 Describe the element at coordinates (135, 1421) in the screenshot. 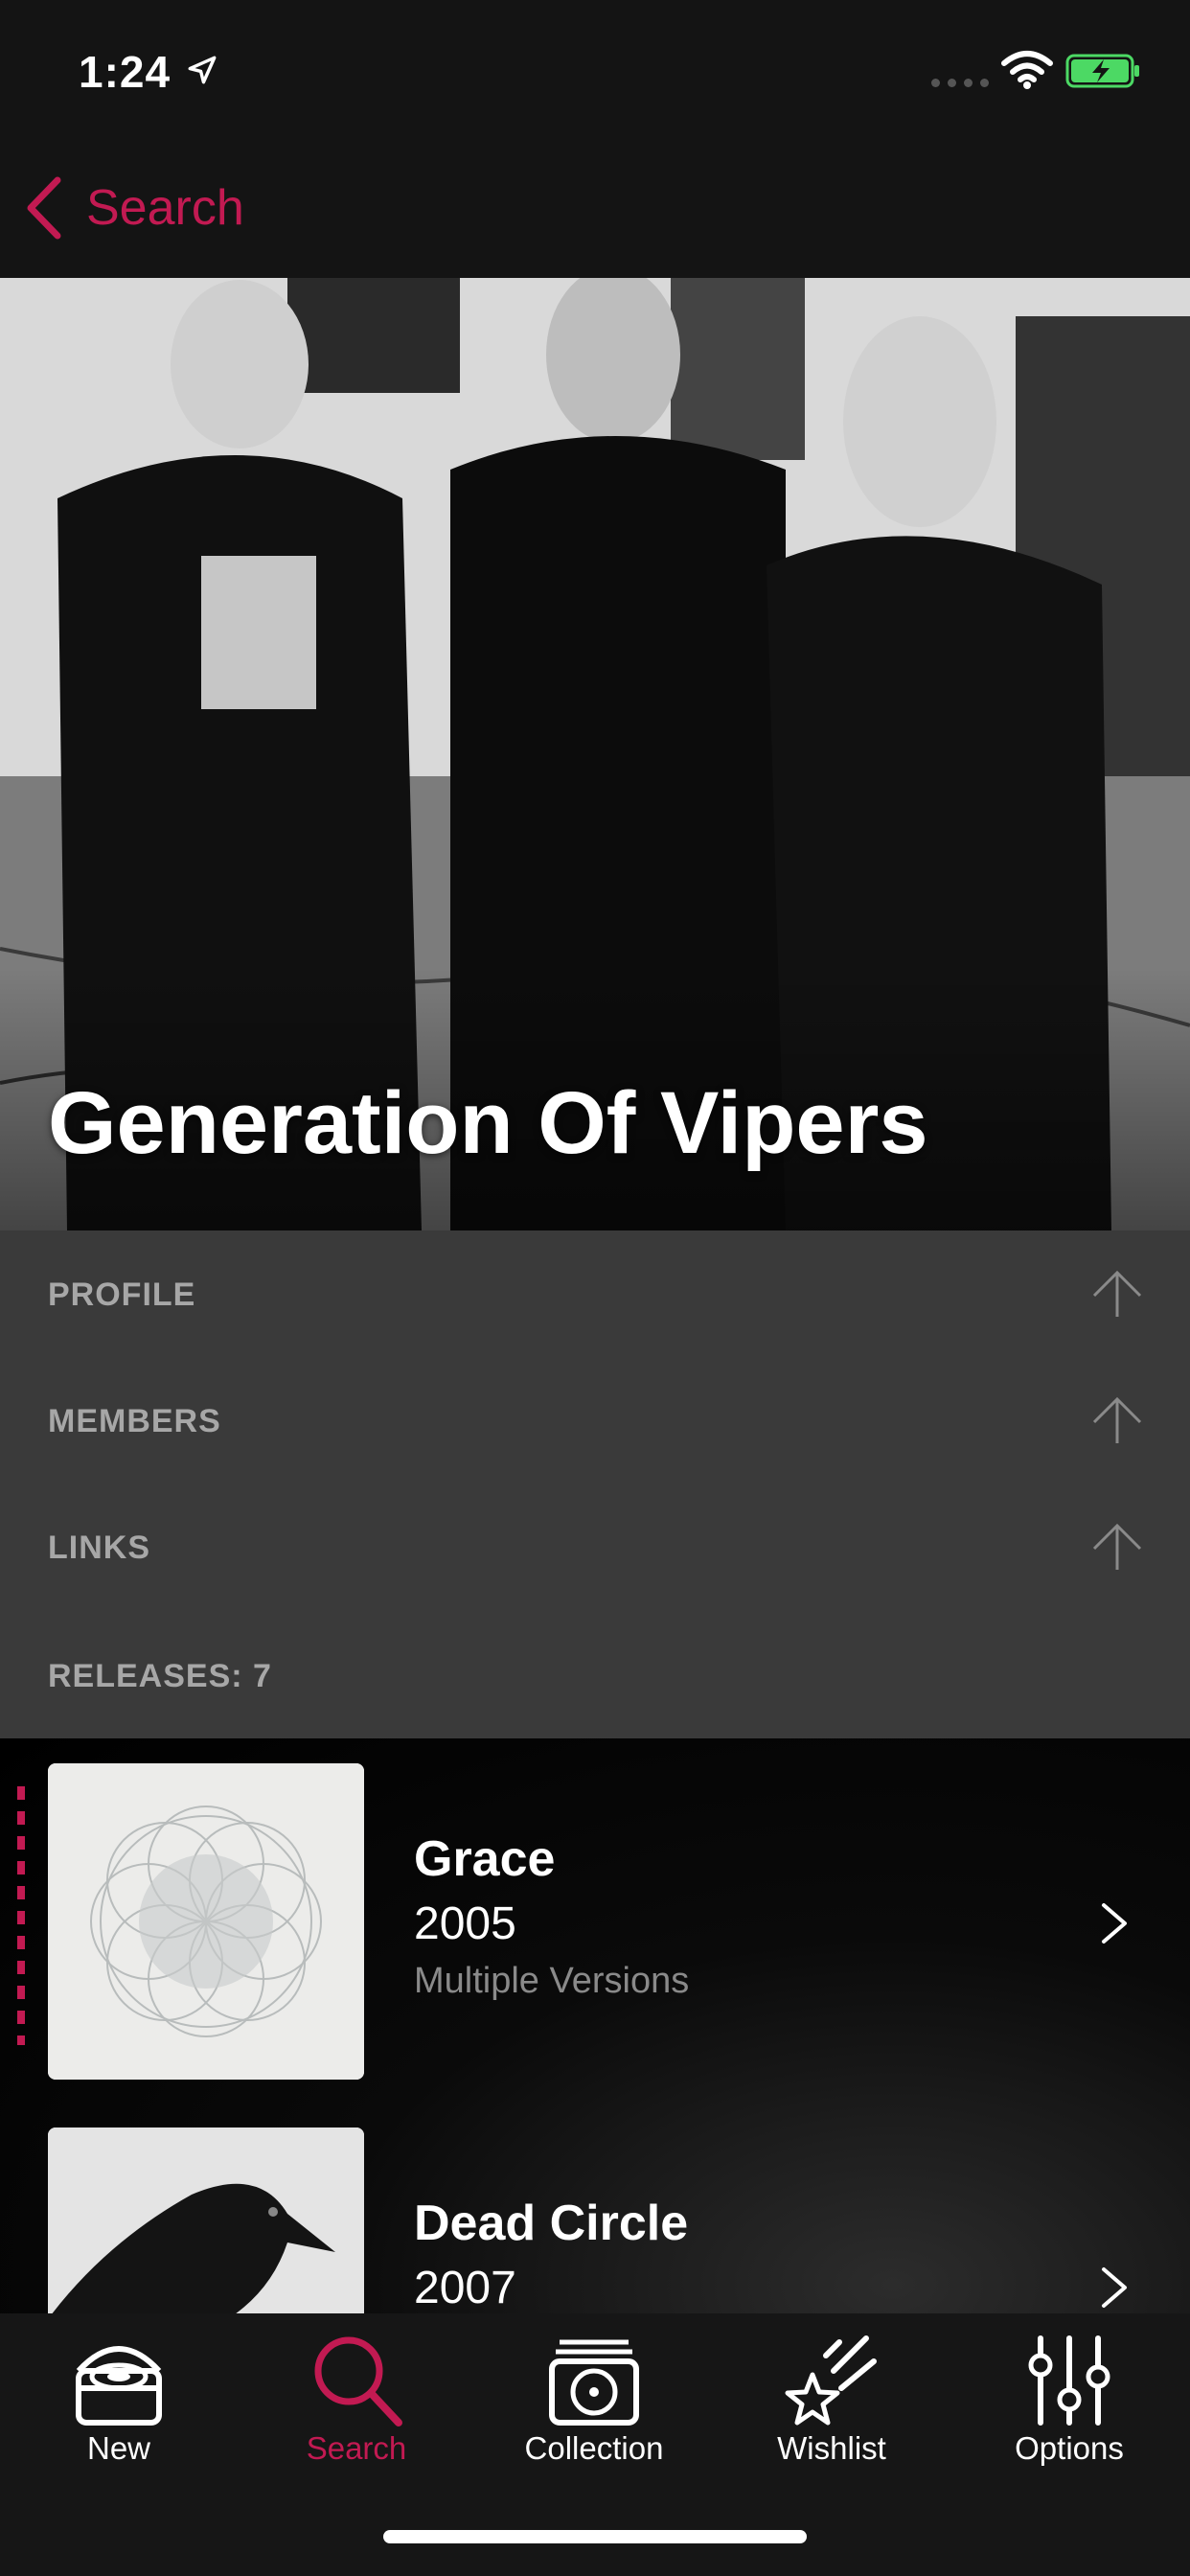

I see `section-label: MEMBERS` at that location.